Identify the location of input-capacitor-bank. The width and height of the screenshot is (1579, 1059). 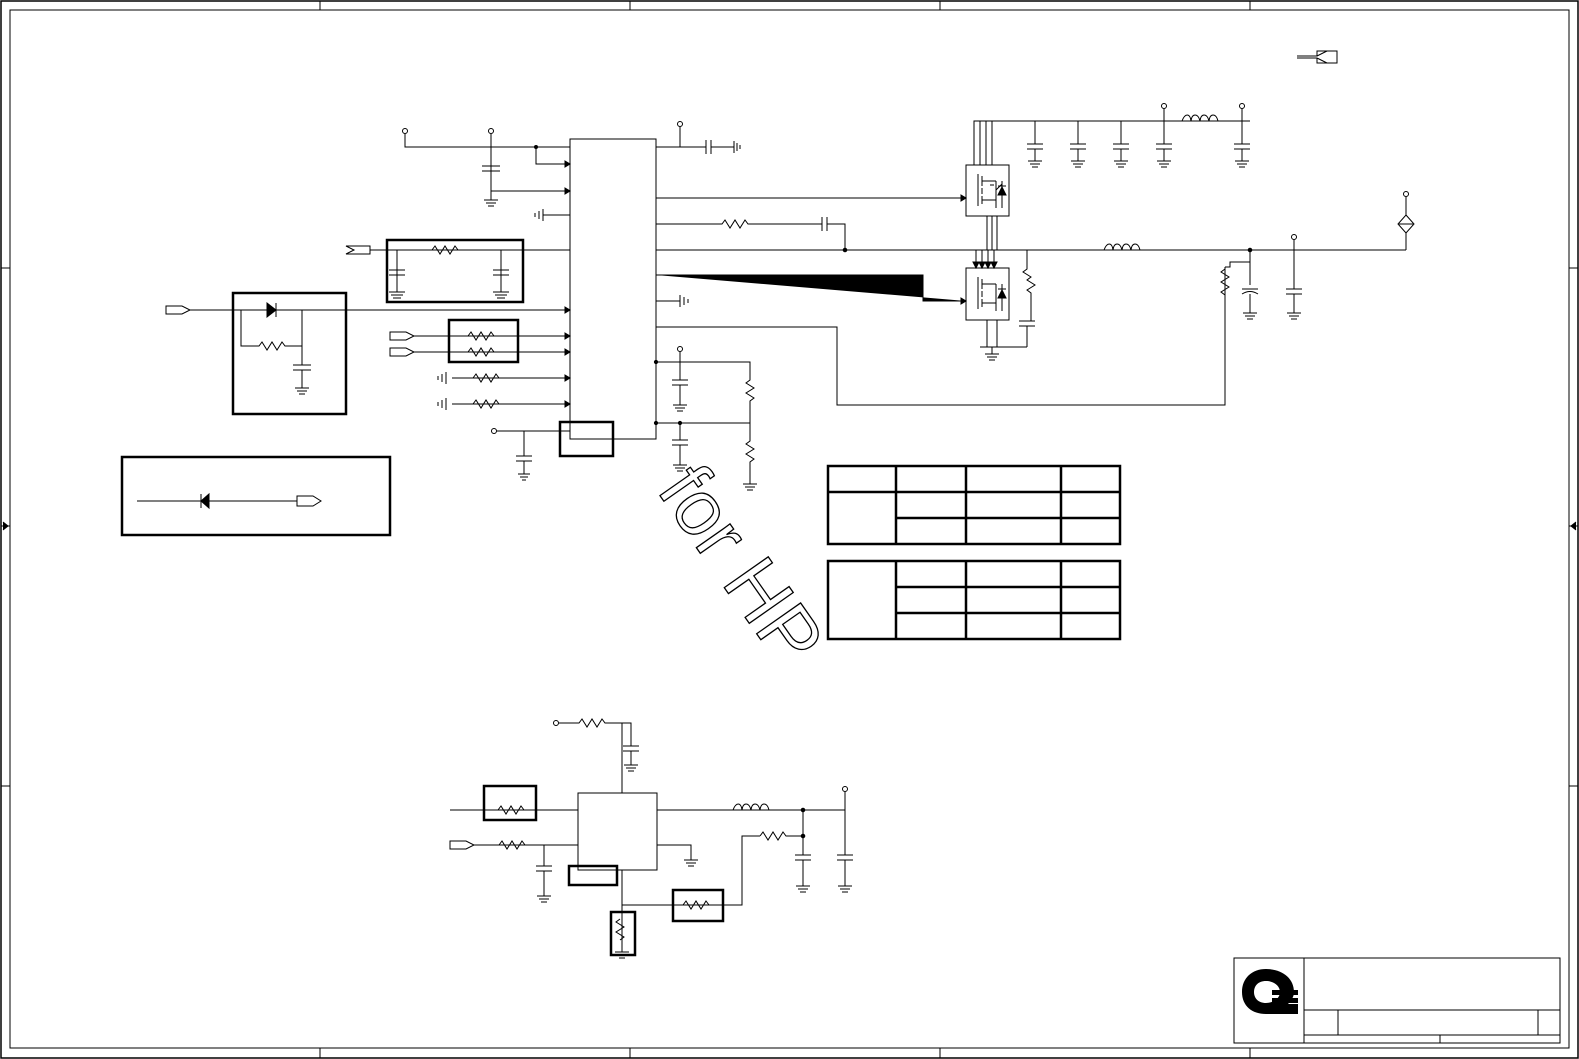
(1138, 135).